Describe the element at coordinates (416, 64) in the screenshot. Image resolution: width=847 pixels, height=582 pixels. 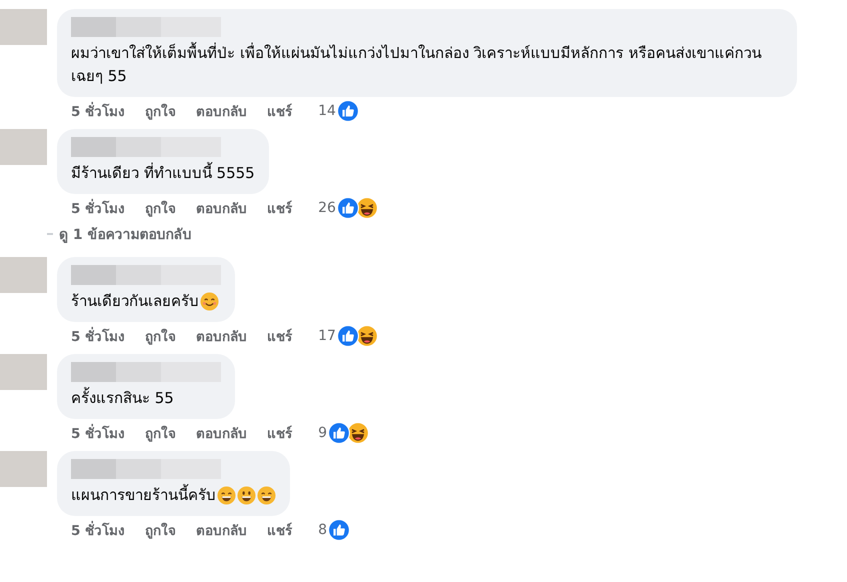
I see `comment-text: ผมว่าเขาใส่ให้เต็มพื้นที่ป่ะ เพื่อให้แผ่นมันไม่แกว่งไปมาในกล่อง วิเคราะห์แบบมีหลักการ หรือคนส่งเขาแค่กวนเฉยๆ 55` at that location.